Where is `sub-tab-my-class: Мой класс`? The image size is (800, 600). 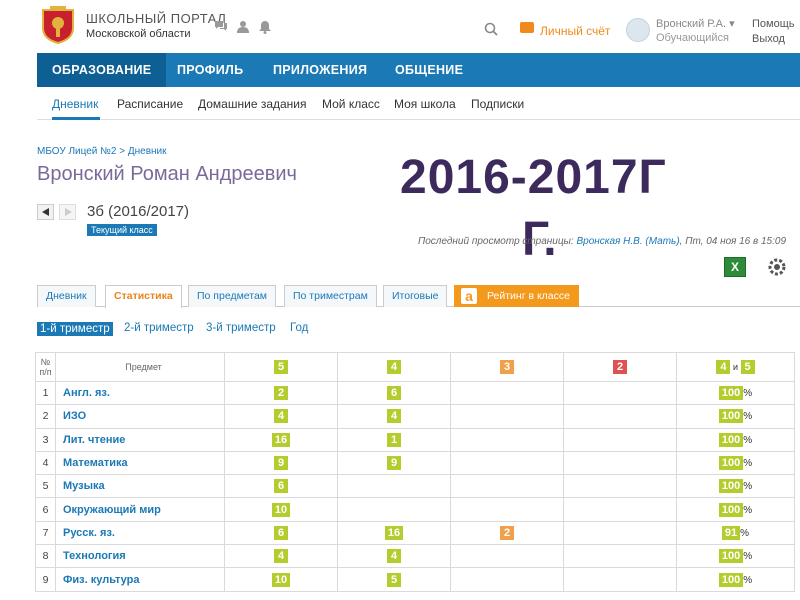 sub-tab-my-class: Мой класс is located at coordinates (351, 104).